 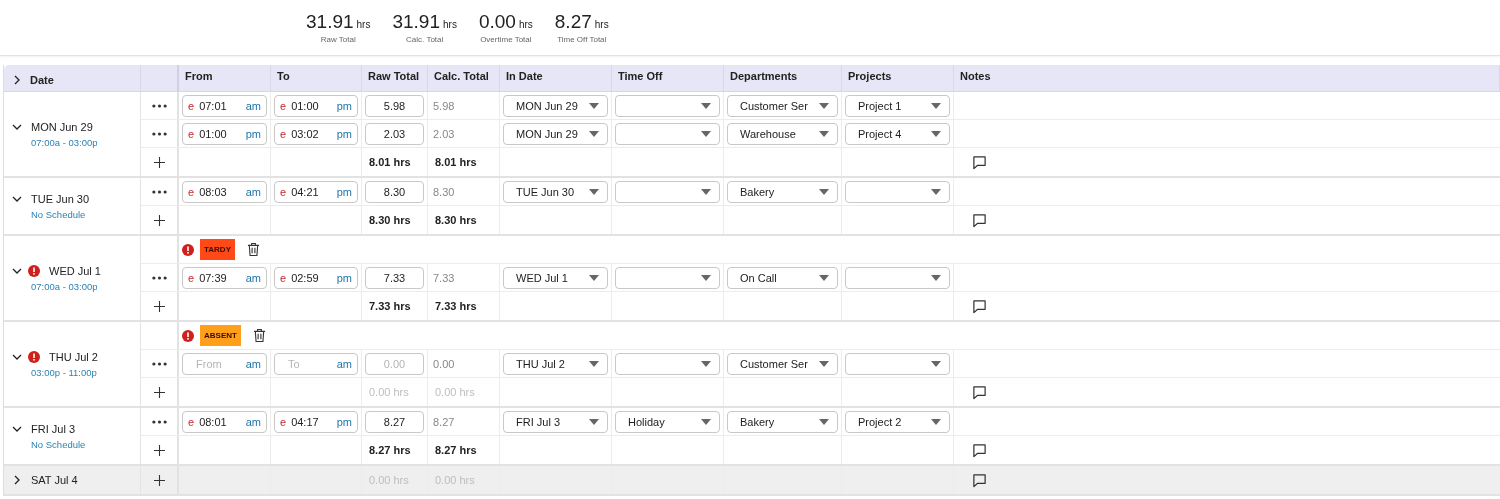 What do you see at coordinates (443, 421) in the screenshot?
I see `calc-total: 8.27` at bounding box center [443, 421].